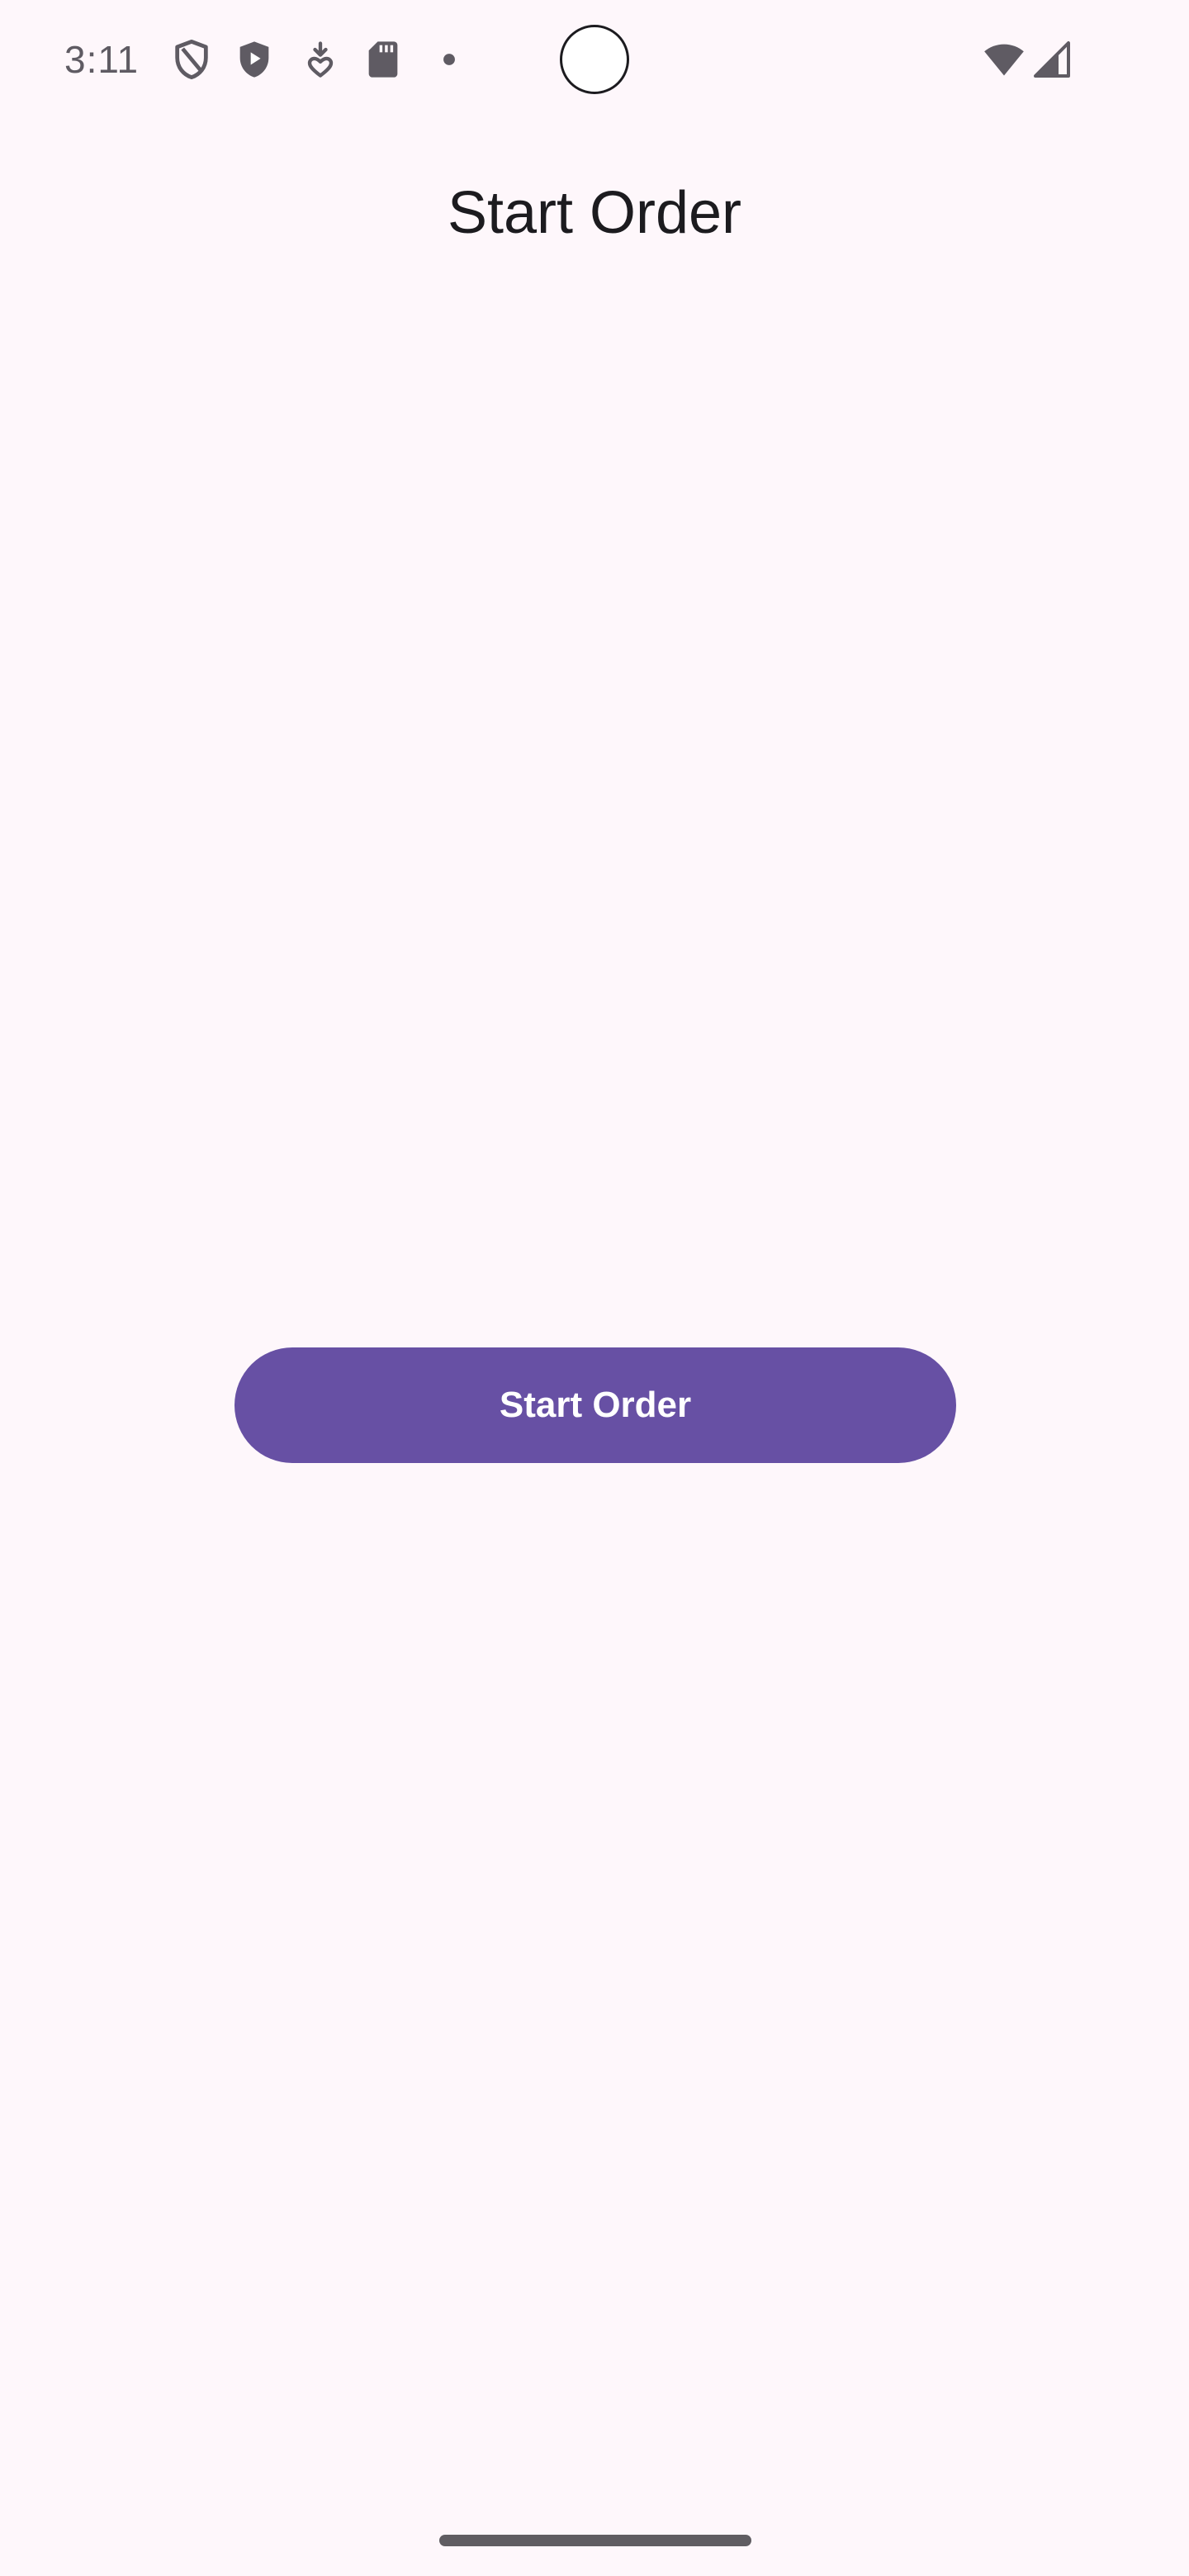  I want to click on notification-dot-icon, so click(449, 59).